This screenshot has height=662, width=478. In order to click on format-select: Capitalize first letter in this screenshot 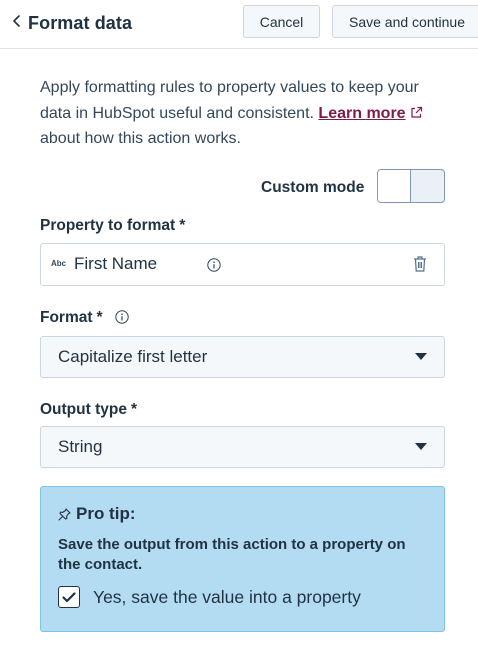, I will do `click(242, 357)`.